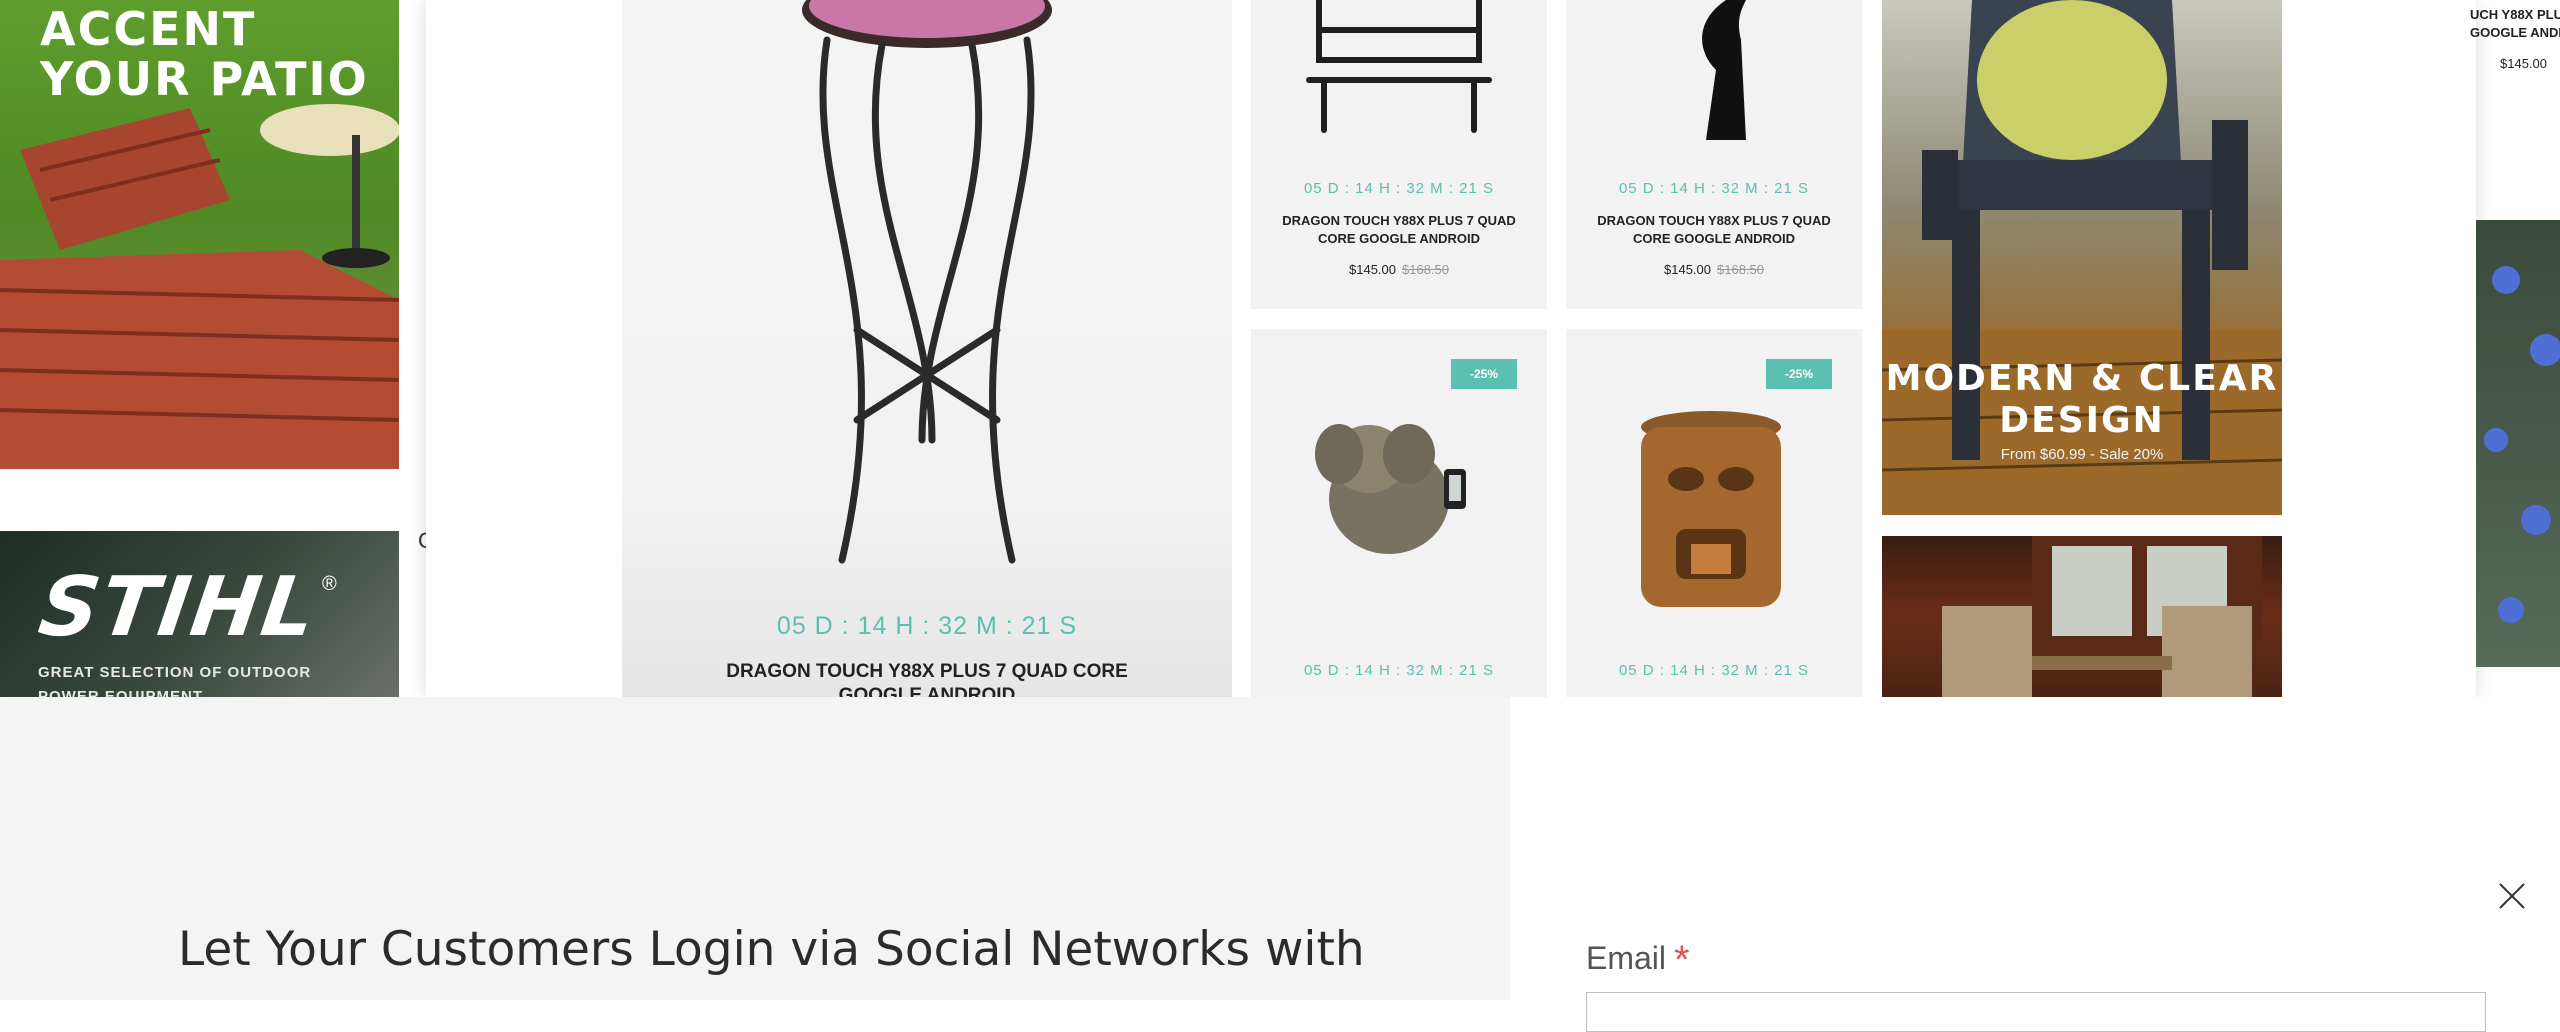 The width and height of the screenshot is (2560, 1032). I want to click on modern-design-subtitle: From $60.99 - Sale 20%, so click(2082, 454).